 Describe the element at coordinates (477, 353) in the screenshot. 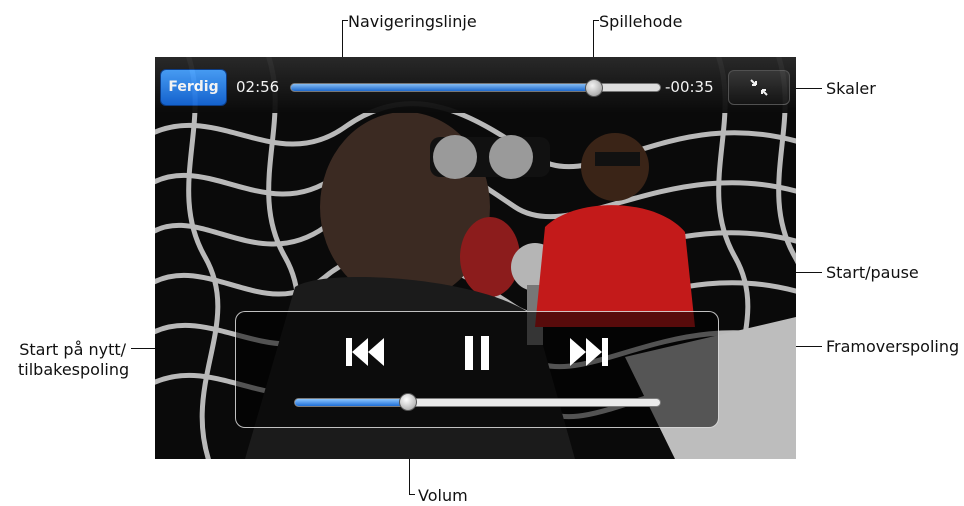

I see `pause-icon` at that location.